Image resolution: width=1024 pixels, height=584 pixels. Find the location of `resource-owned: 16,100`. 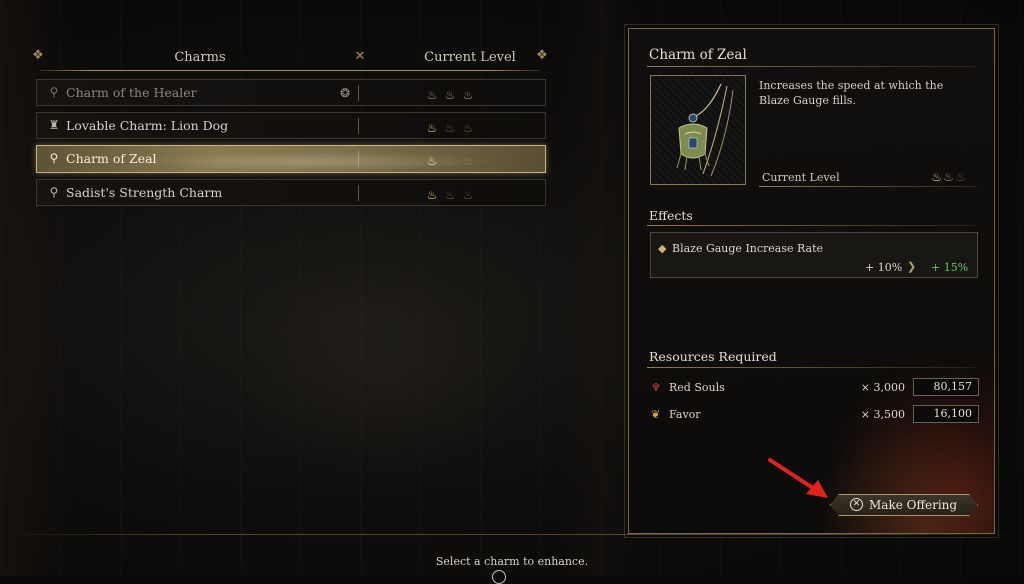

resource-owned: 16,100 is located at coordinates (946, 414).